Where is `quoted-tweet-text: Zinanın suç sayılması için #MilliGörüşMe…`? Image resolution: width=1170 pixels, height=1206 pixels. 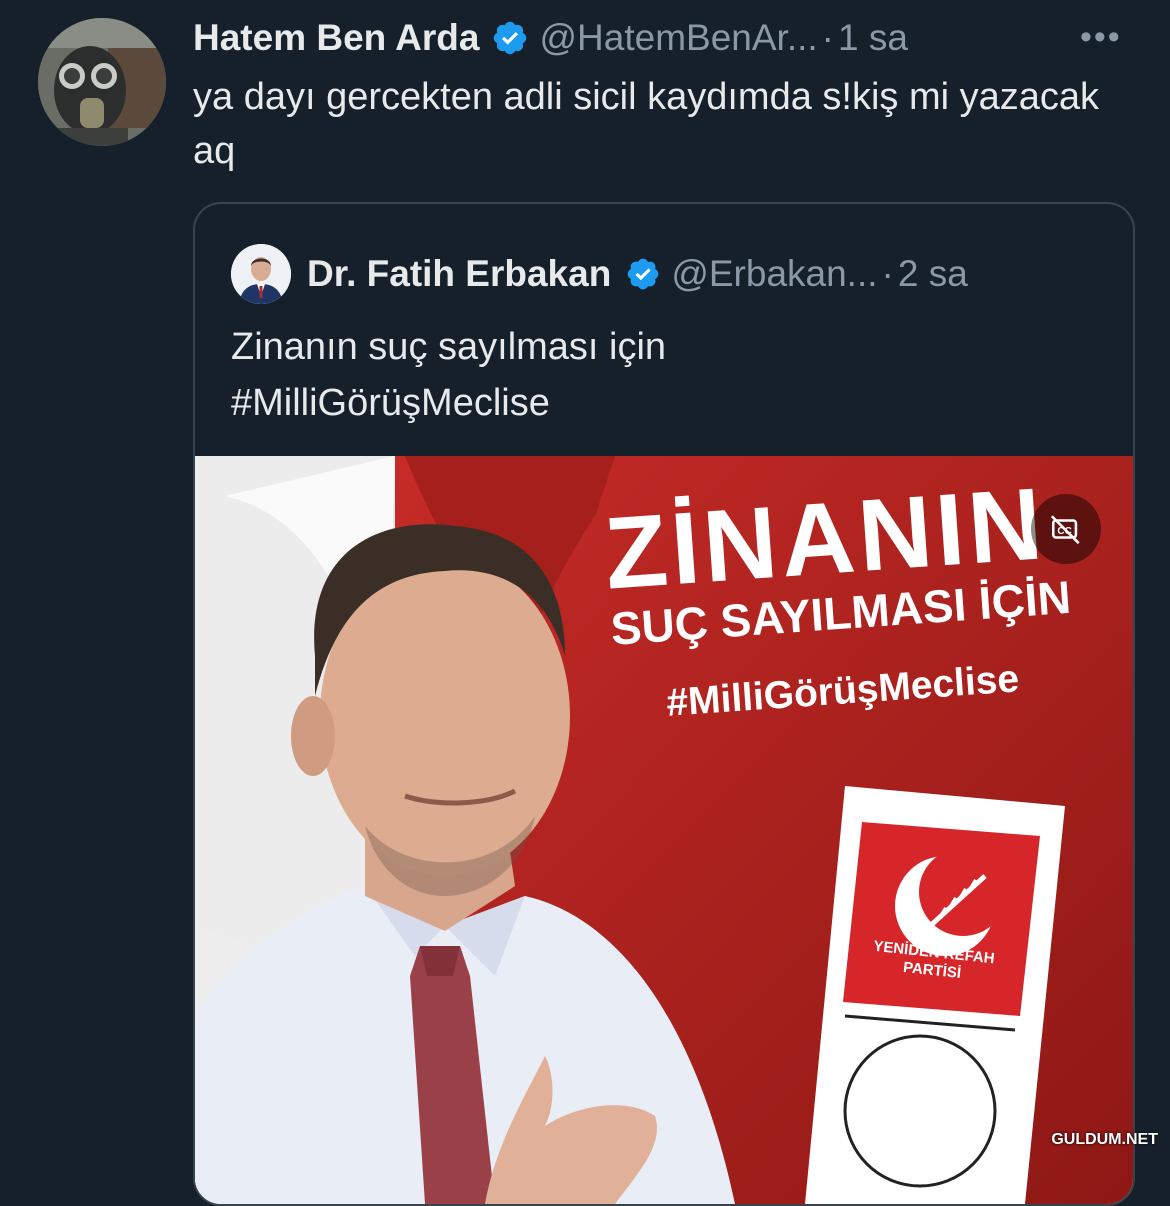 quoted-tweet-text: Zinanın suç sayılması için #MilliGörüşMe… is located at coordinates (661, 375).